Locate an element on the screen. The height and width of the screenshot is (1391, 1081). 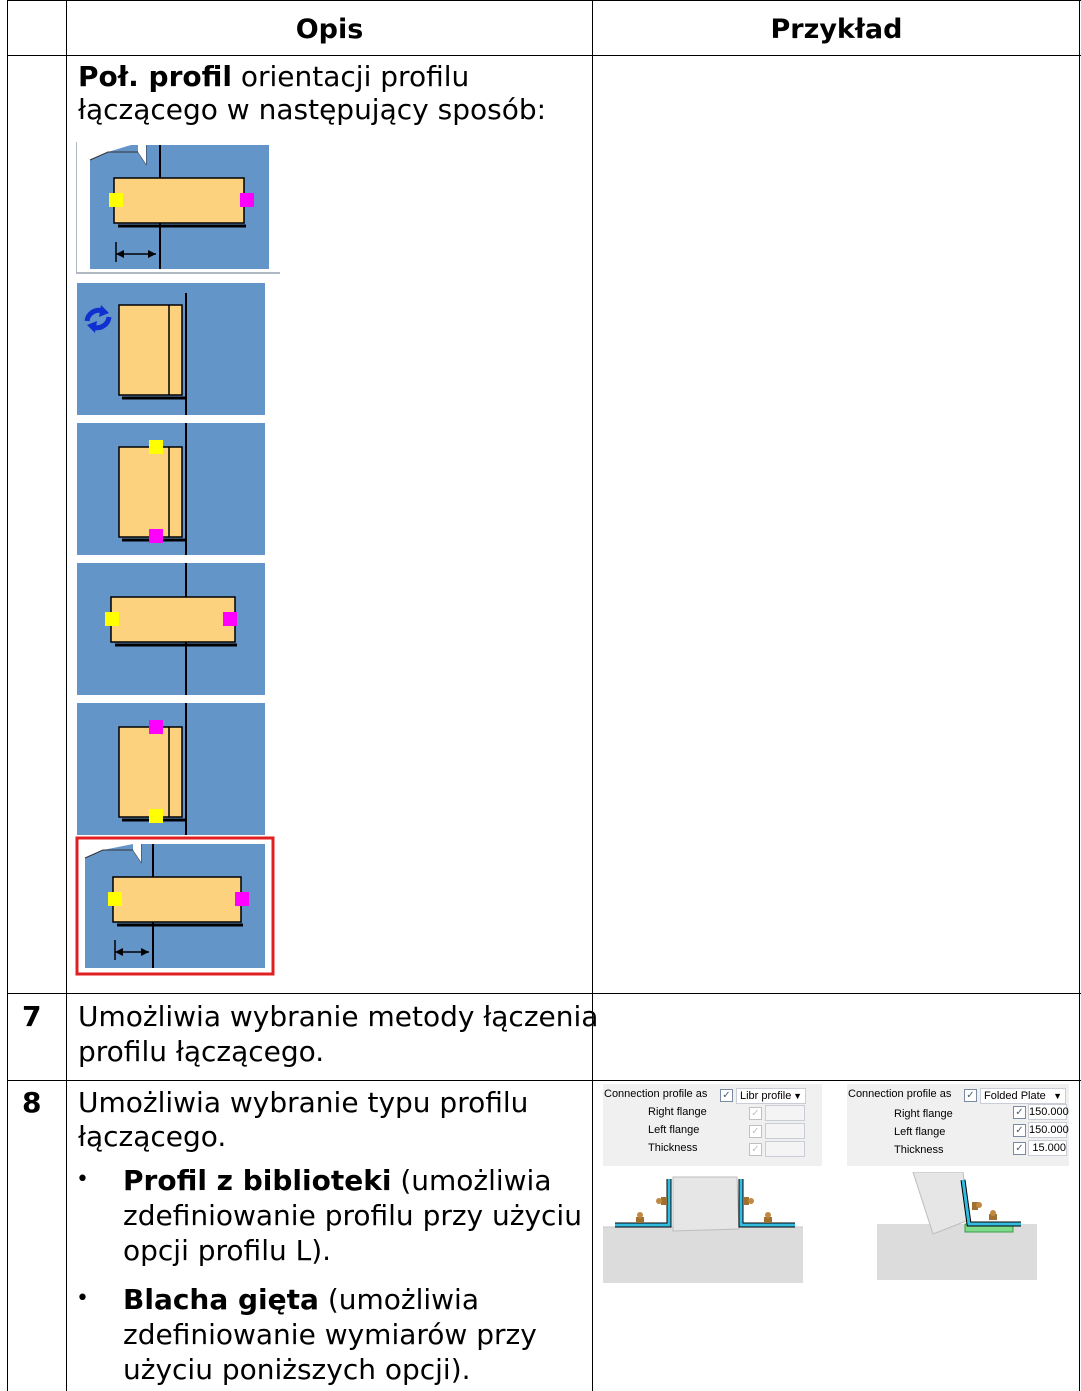
row-divider-header is located at coordinates (544, 55).